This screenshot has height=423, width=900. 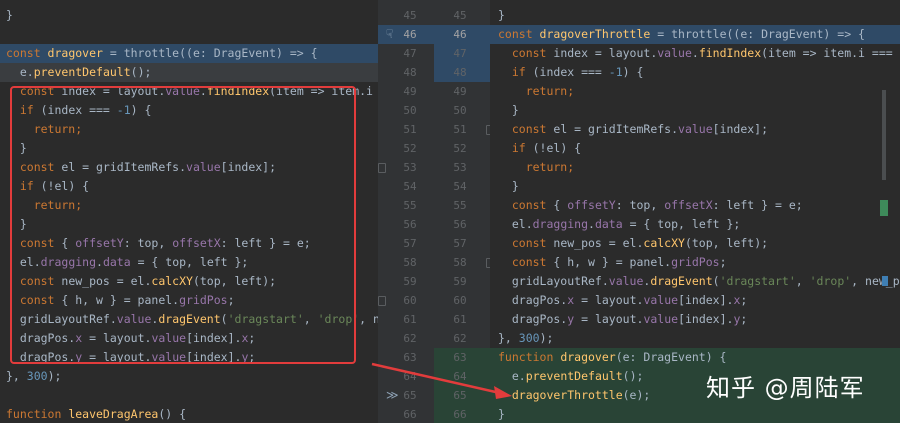 What do you see at coordinates (785, 388) in the screenshot?
I see `watermark-text: 知乎 @周陆军` at bounding box center [785, 388].